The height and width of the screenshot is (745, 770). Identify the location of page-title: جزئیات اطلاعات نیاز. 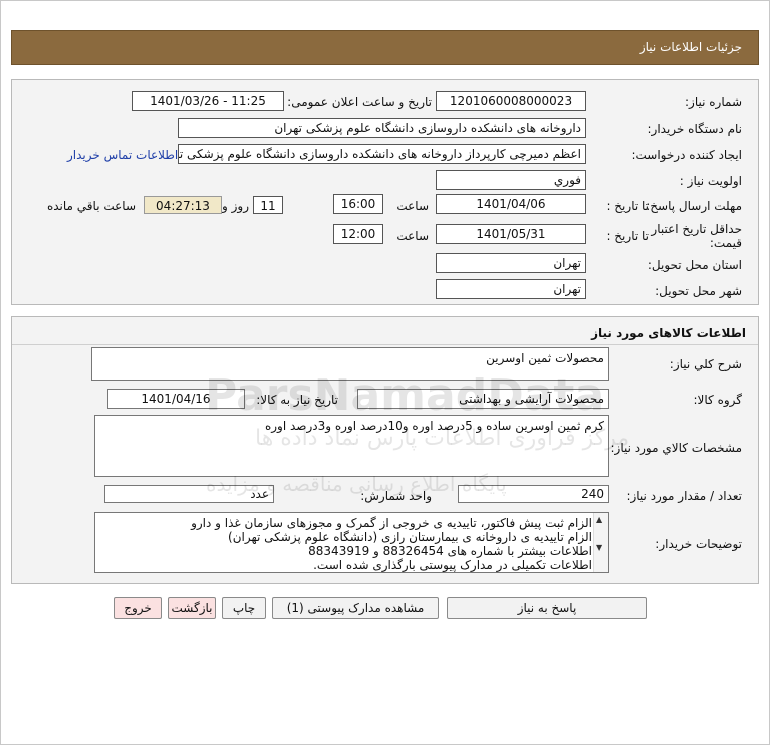
(690, 47).